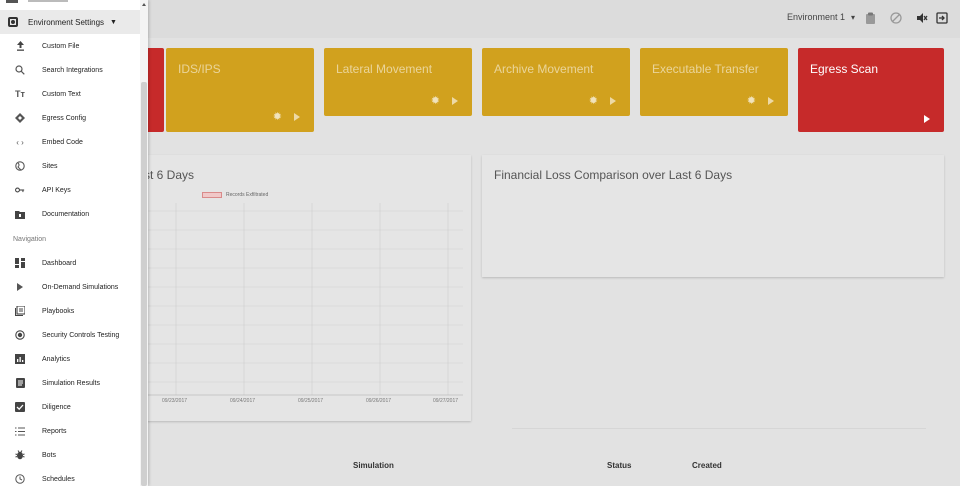 The height and width of the screenshot is (486, 960). I want to click on sidebar-item-egress-config: Egress Config, so click(70, 118).